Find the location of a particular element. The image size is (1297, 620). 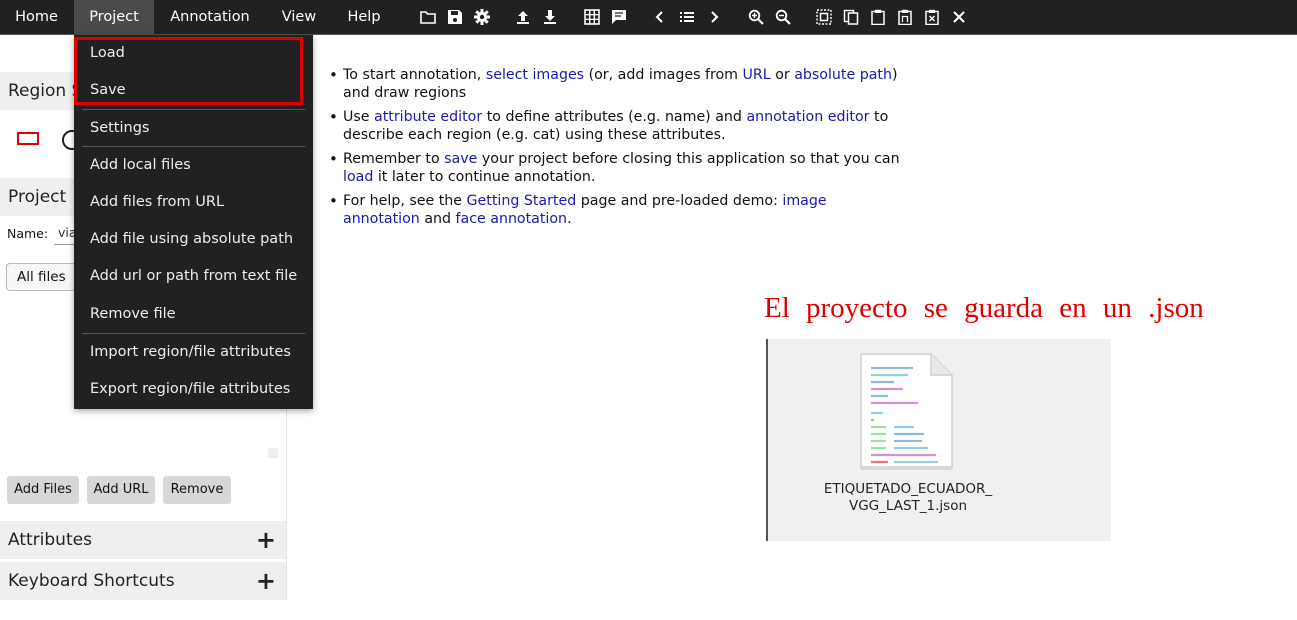

menu-view: View is located at coordinates (299, 17).